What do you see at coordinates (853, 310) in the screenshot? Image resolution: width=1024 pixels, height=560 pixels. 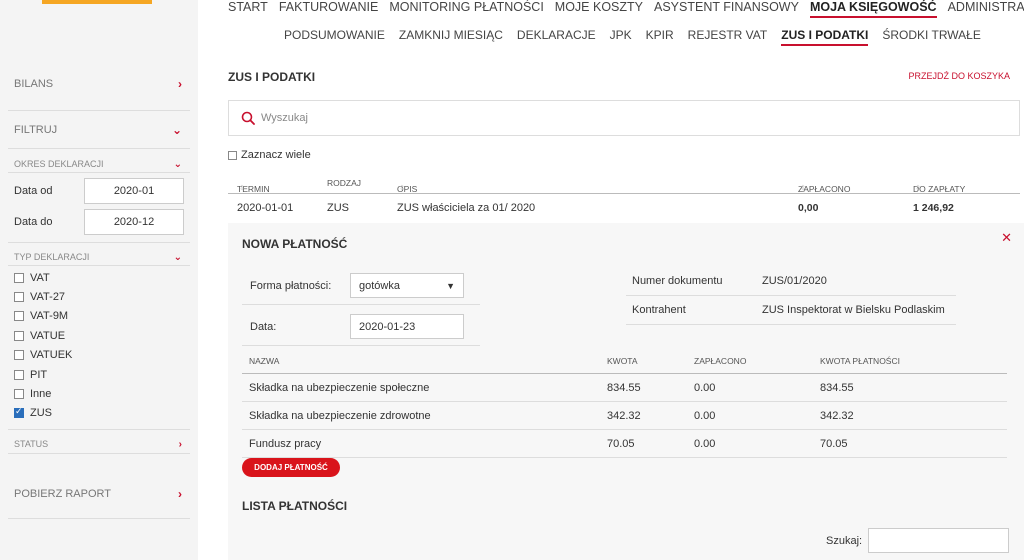 I see `contractor-value: ZUS Inspektorat w Bielsku Podlaskim` at bounding box center [853, 310].